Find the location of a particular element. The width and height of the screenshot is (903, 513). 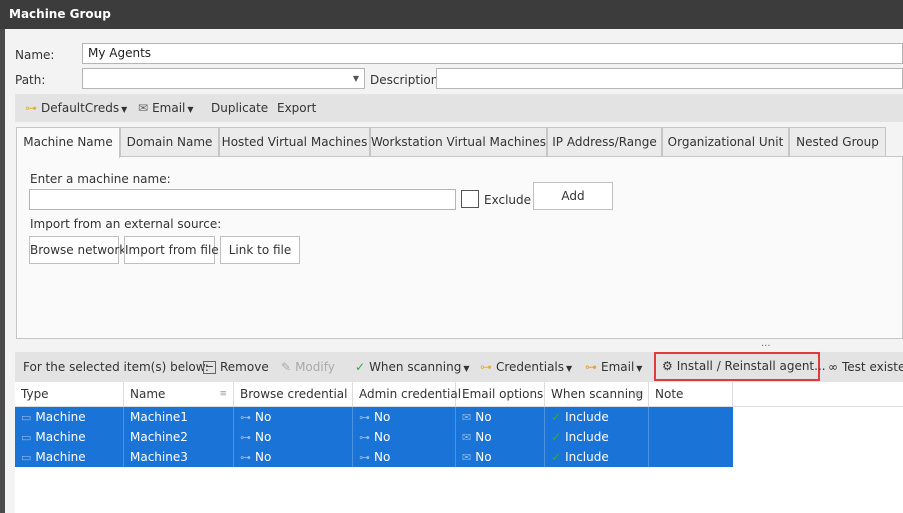

remove-button: − Remove is located at coordinates (236, 367).